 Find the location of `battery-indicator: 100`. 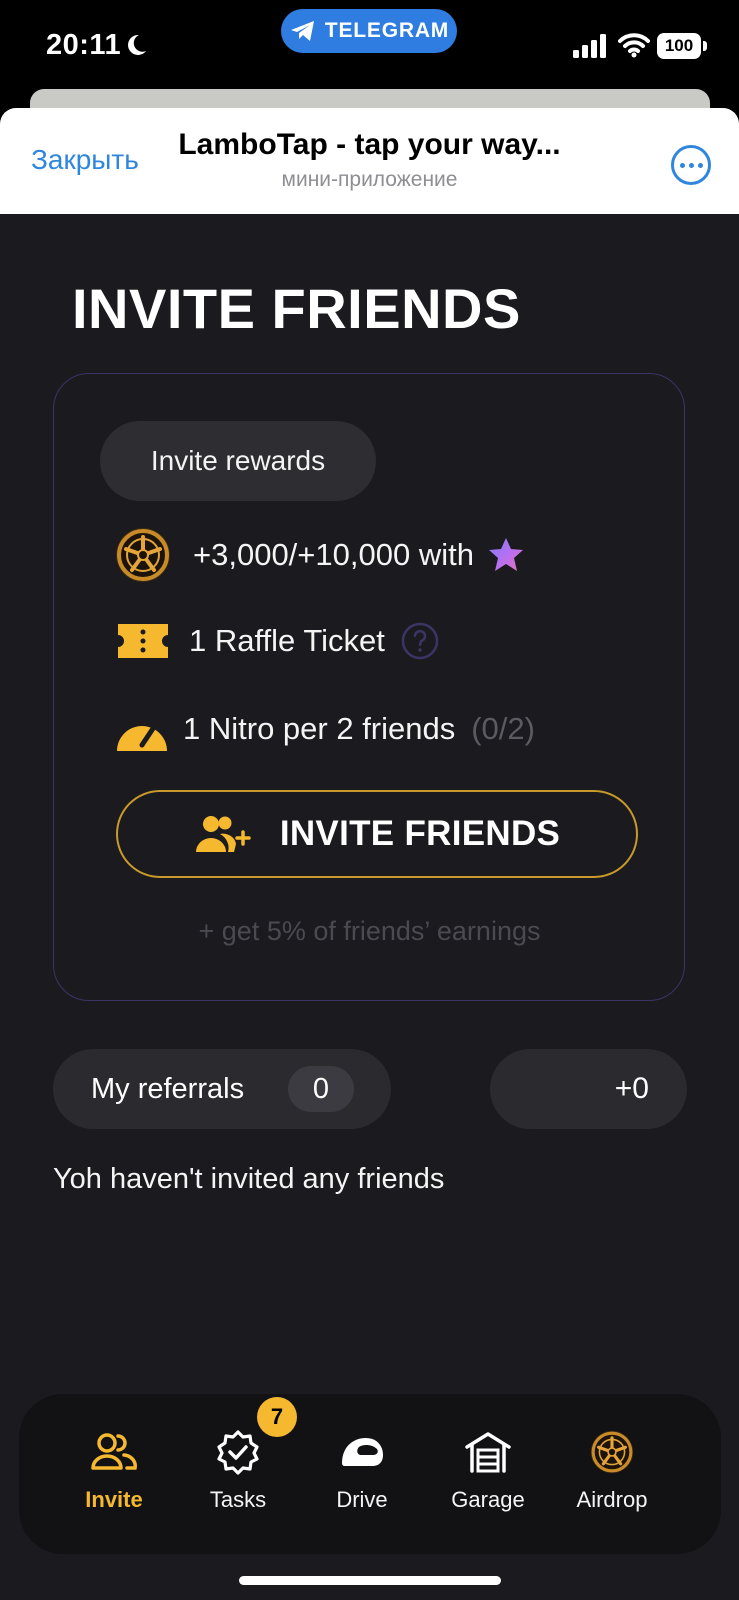

battery-indicator: 100 is located at coordinates (682, 46).